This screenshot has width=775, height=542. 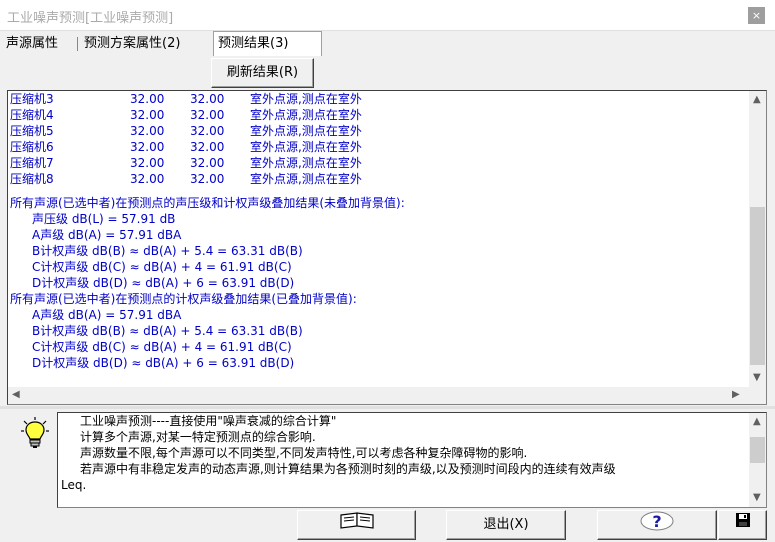 What do you see at coordinates (104, 219) in the screenshot?
I see `summary-line: 声压级 dB(L) = 57.91 dB` at bounding box center [104, 219].